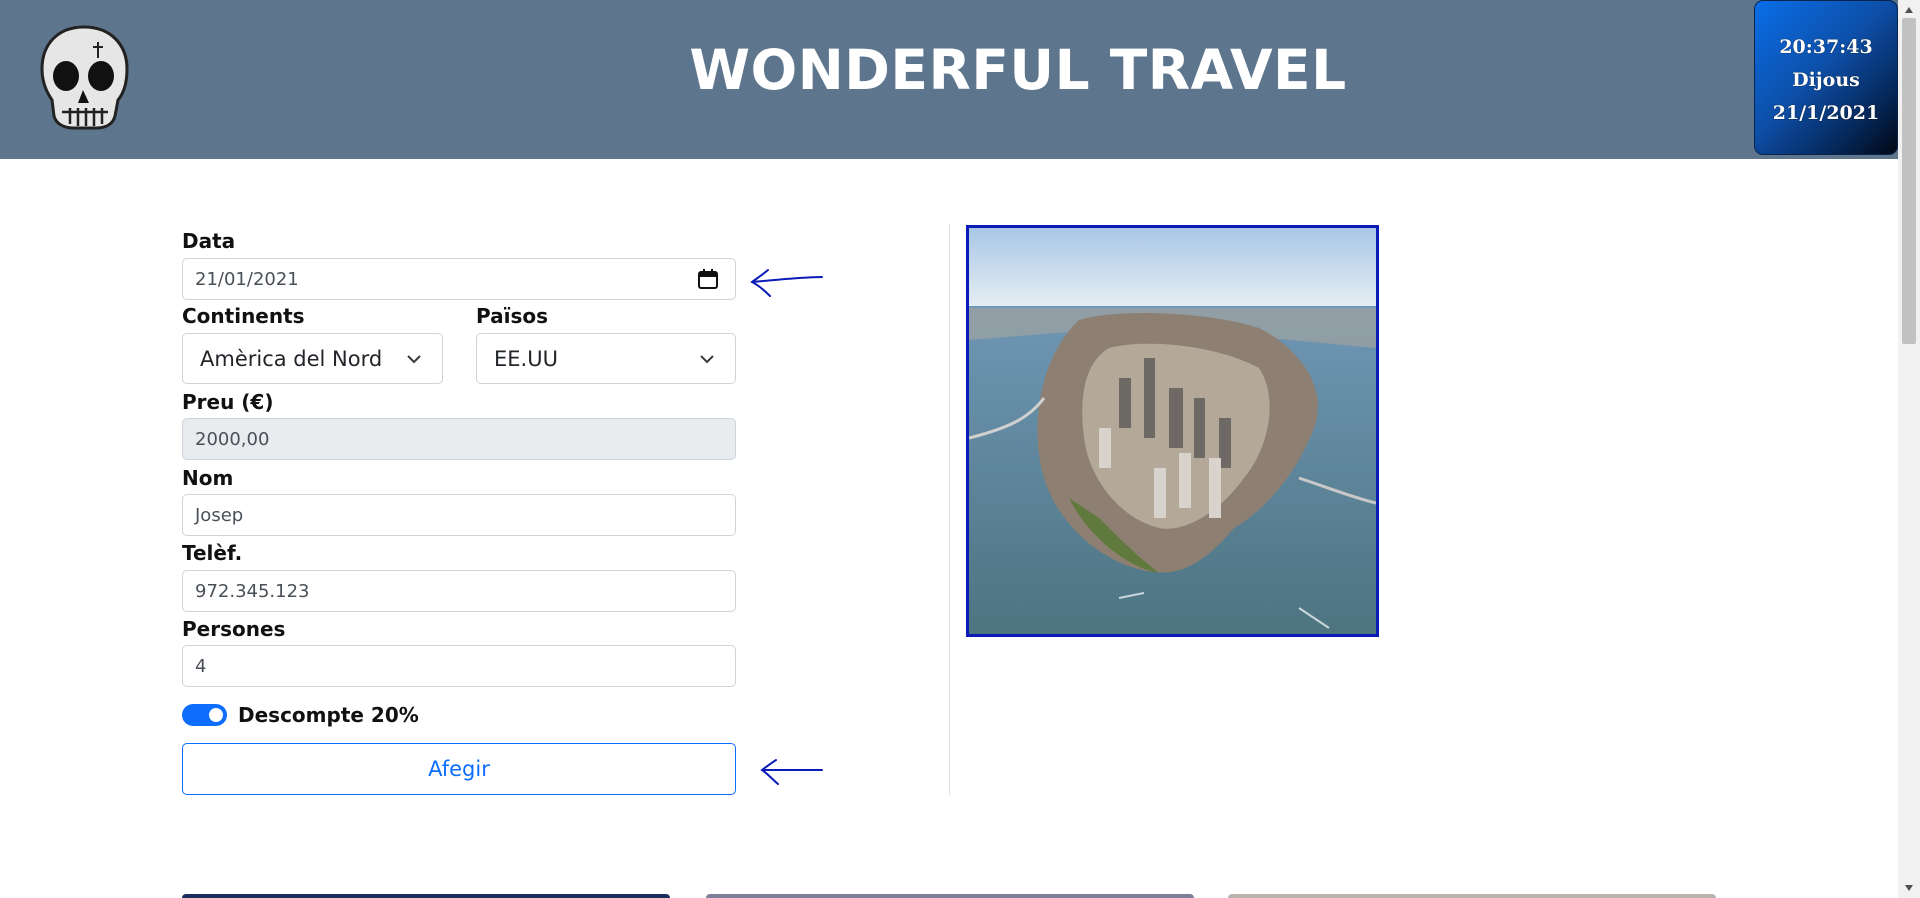 The width and height of the screenshot is (1920, 898). I want to click on add-button: Afegir, so click(459, 769).